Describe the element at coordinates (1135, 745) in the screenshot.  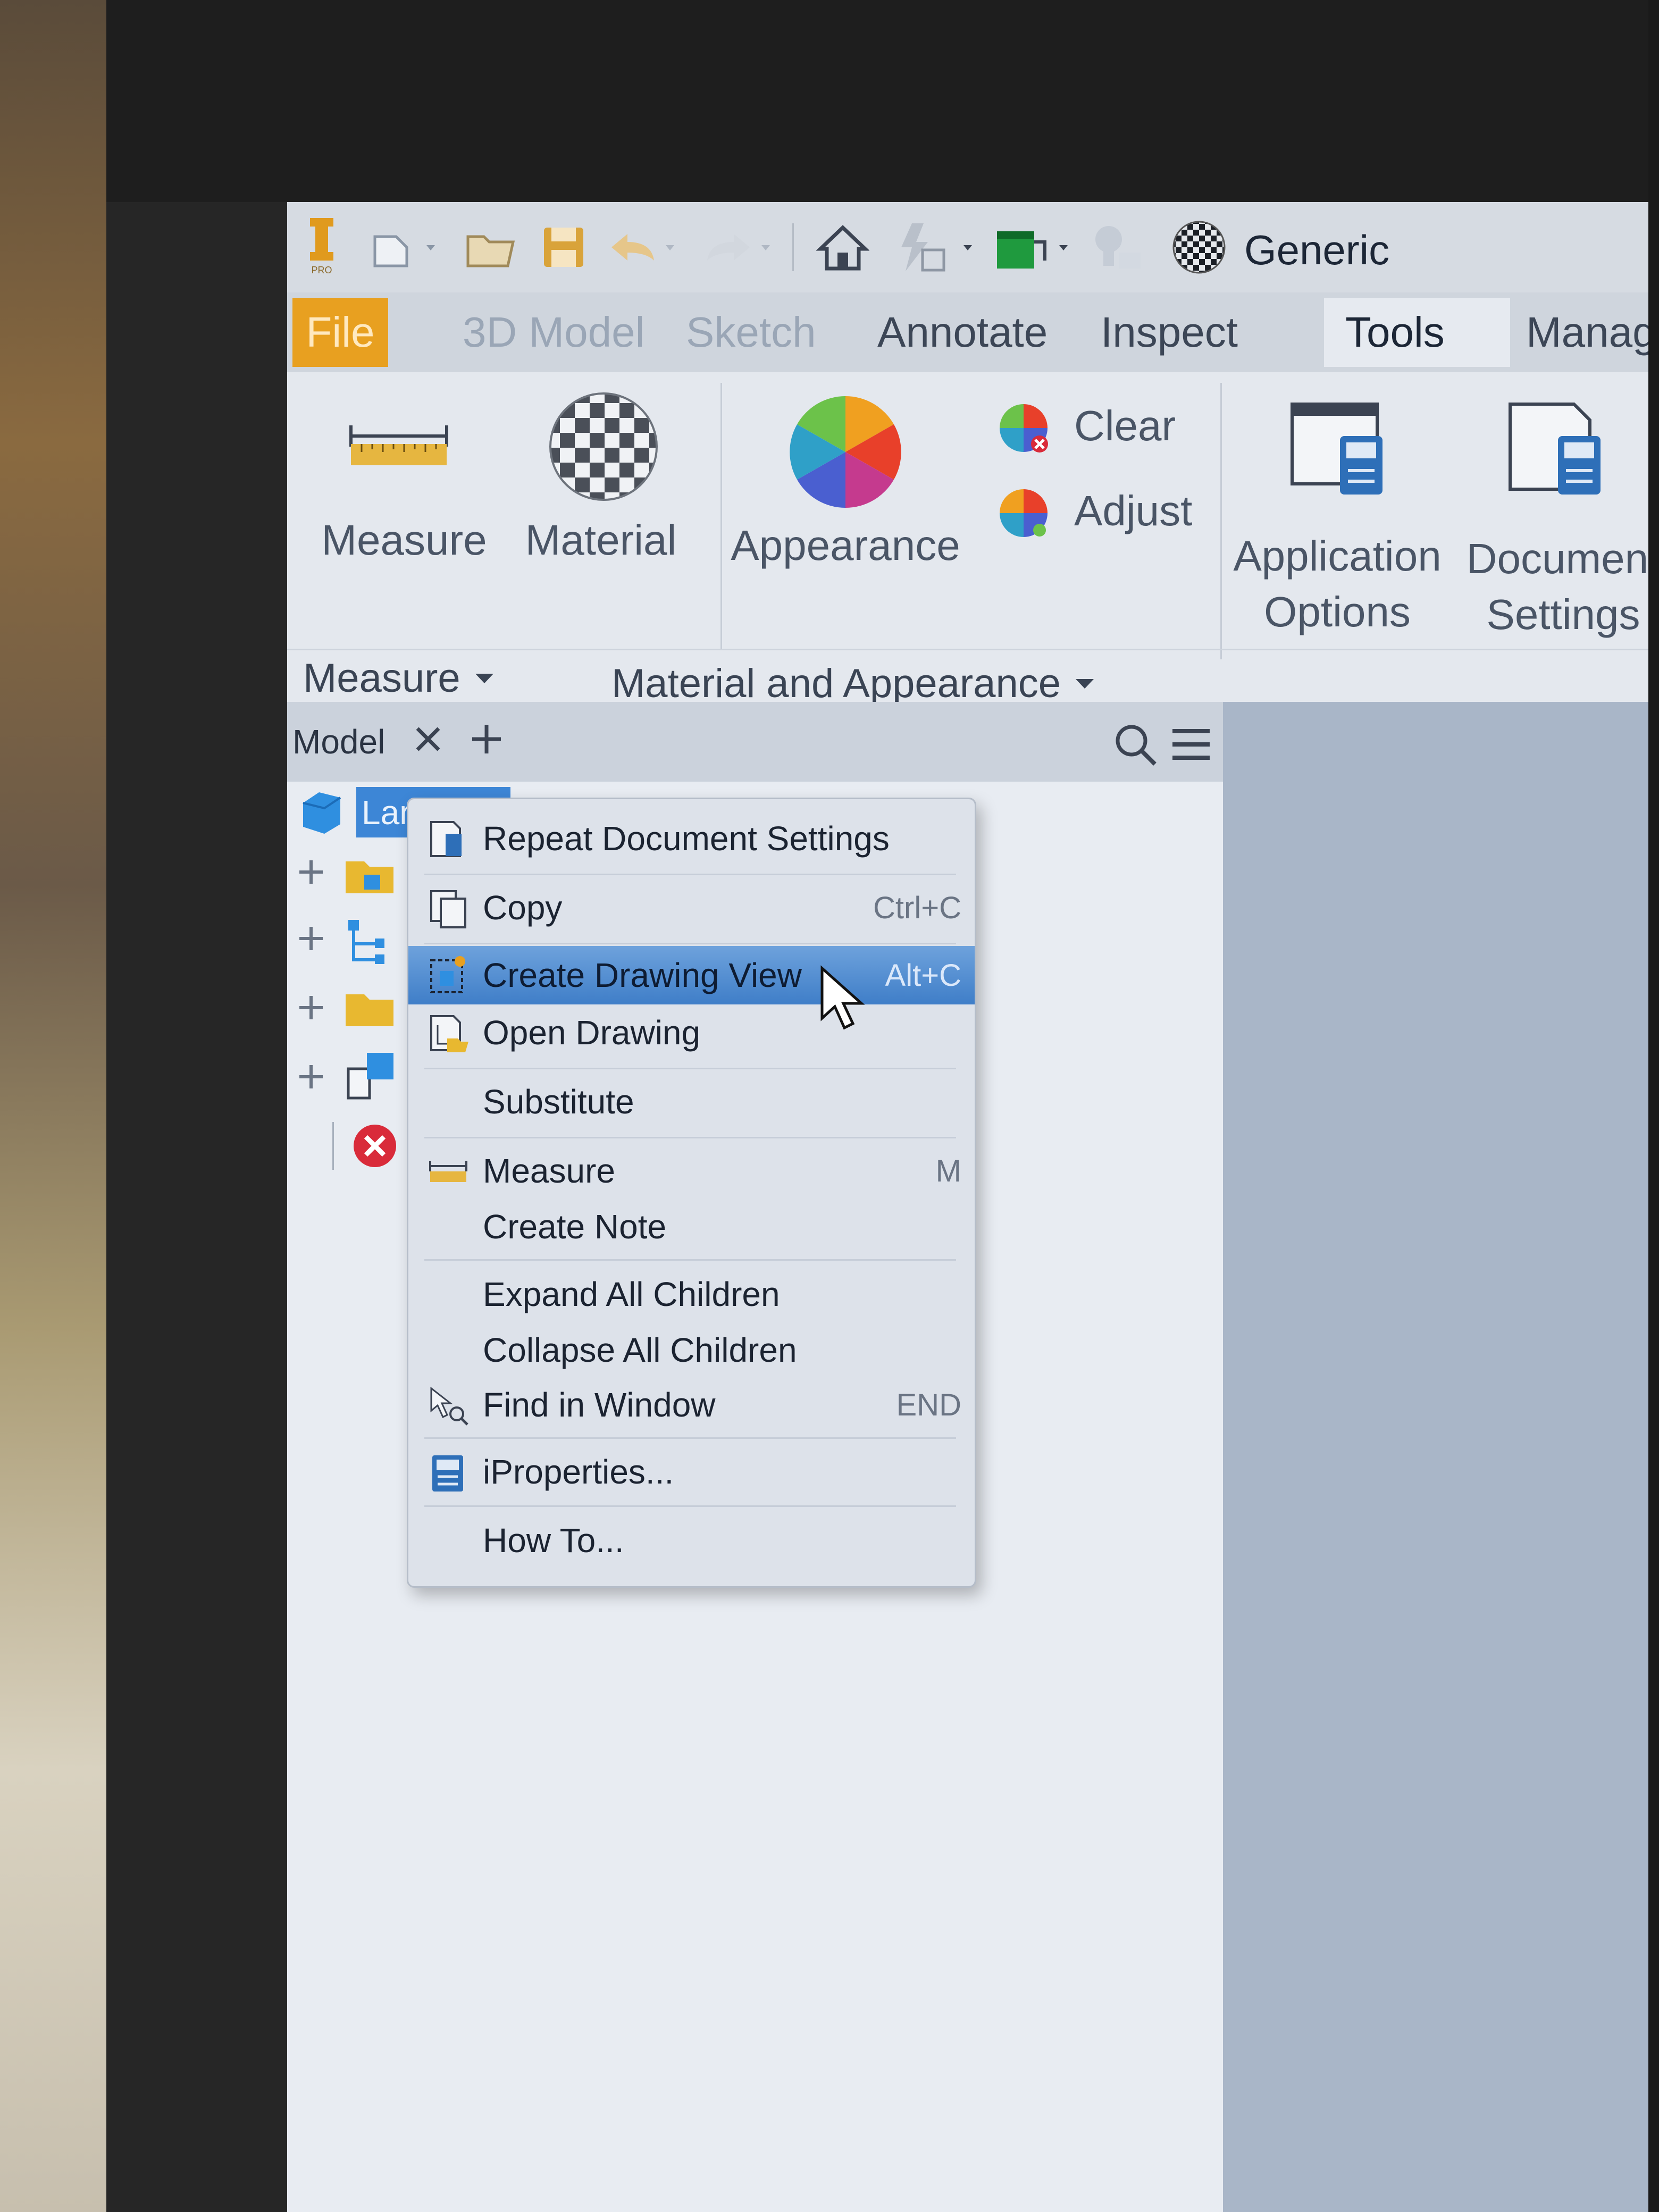
I see `search-icon` at that location.